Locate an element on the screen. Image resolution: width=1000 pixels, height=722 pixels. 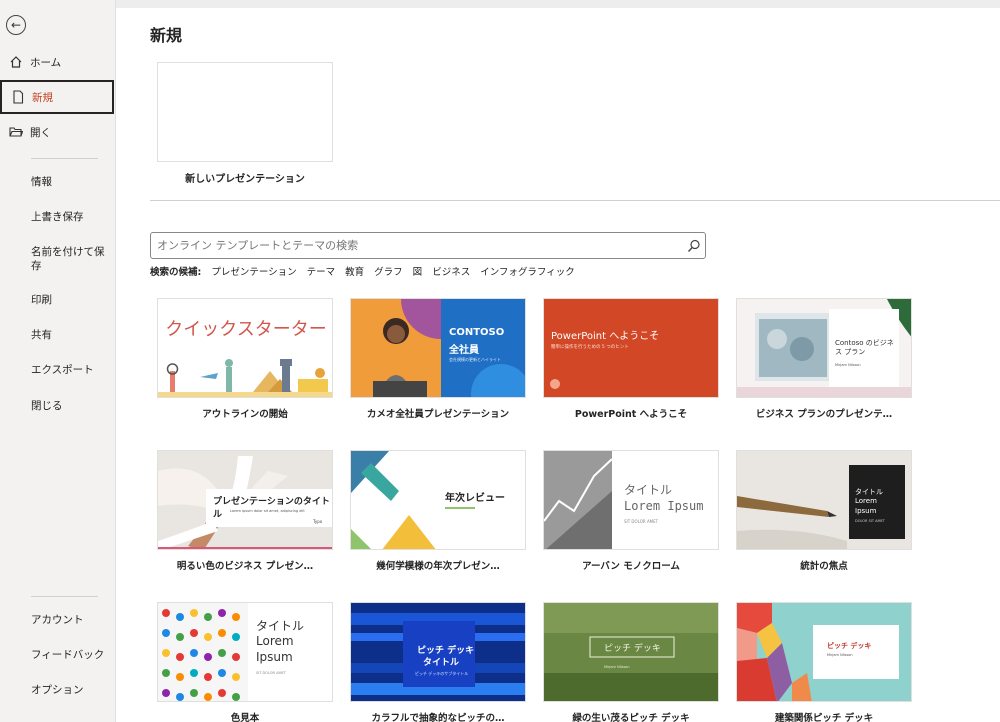
home-icon is located at coordinates (16, 62).